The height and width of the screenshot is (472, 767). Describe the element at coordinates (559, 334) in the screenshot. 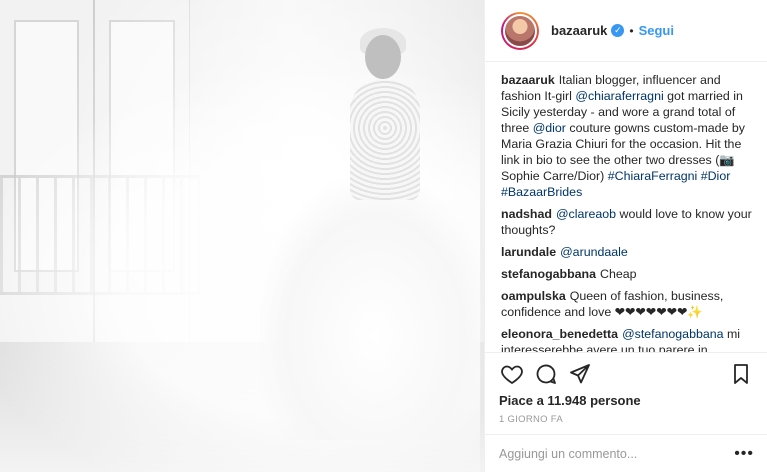

I see `comment-username: eleonora_benedetta` at that location.